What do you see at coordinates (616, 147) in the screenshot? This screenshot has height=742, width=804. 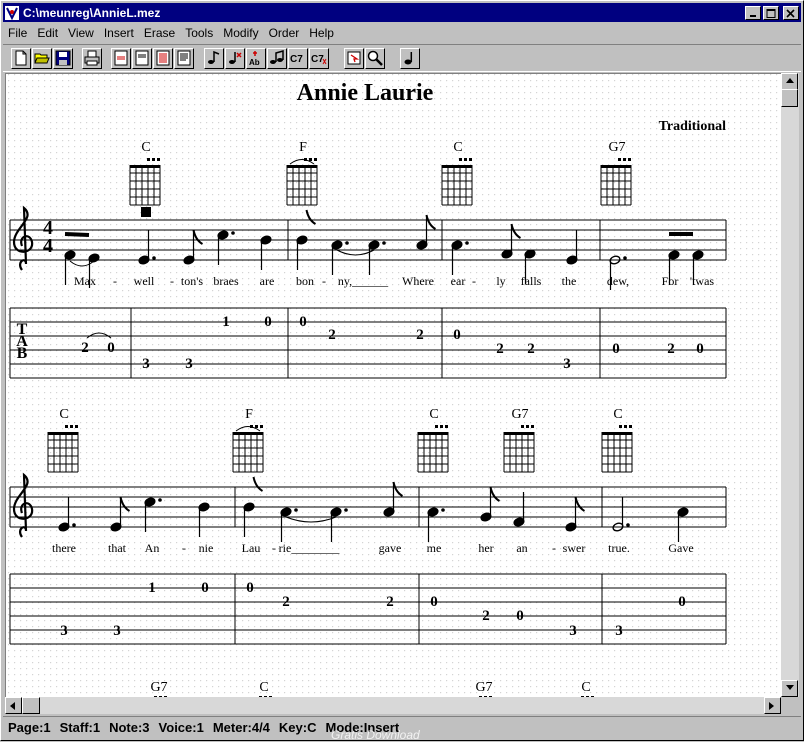 I see `chord-name: G7` at bounding box center [616, 147].